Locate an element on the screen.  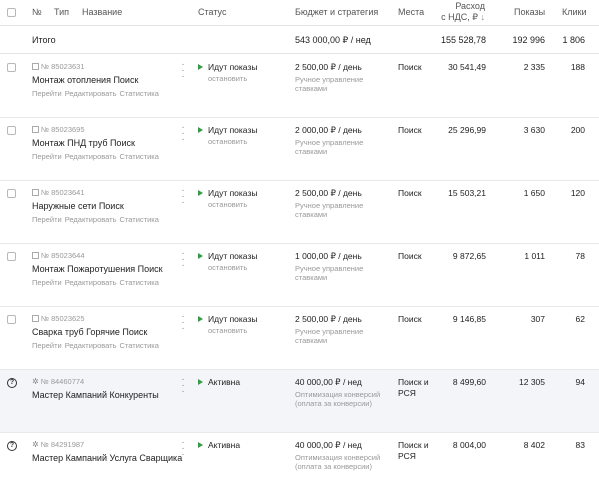
expense-value: 9 872,65 is located at coordinates (469, 256).